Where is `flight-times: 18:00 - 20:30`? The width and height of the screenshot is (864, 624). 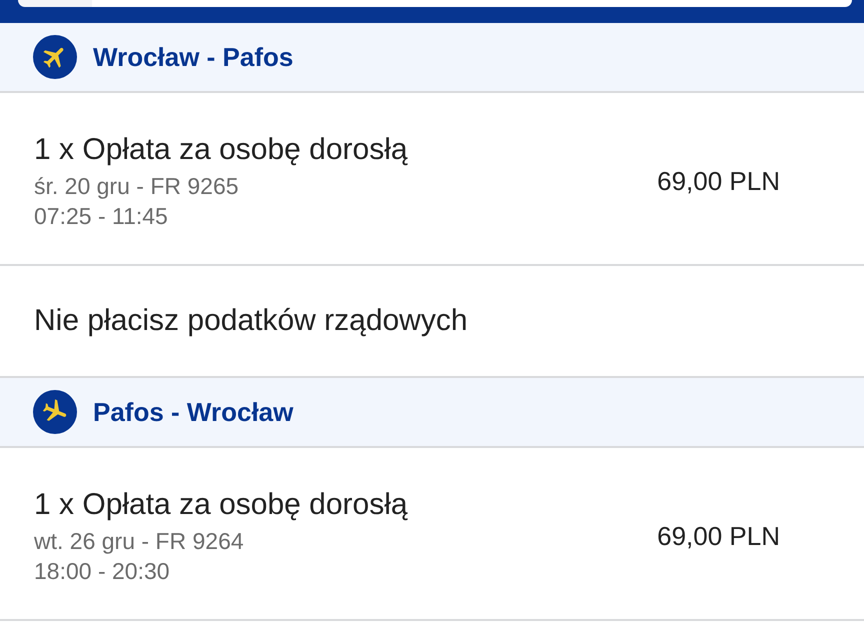
flight-times: 18:00 - 20:30 is located at coordinates (102, 571).